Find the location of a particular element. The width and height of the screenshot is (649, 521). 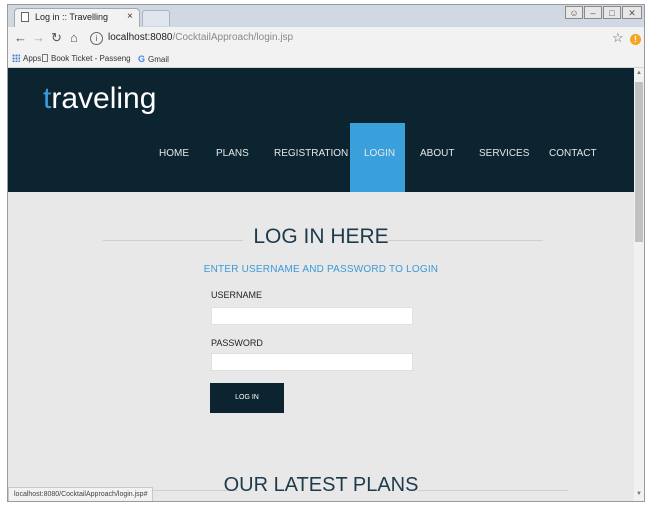

extension-icon: ! is located at coordinates (635, 39).